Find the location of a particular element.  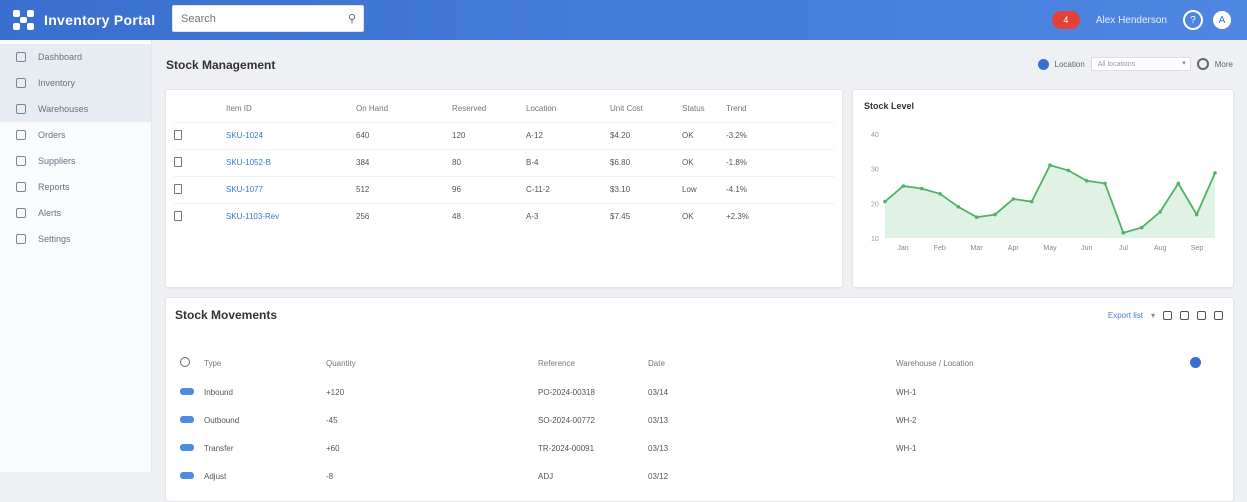

column-header: Quantity is located at coordinates (432, 363).